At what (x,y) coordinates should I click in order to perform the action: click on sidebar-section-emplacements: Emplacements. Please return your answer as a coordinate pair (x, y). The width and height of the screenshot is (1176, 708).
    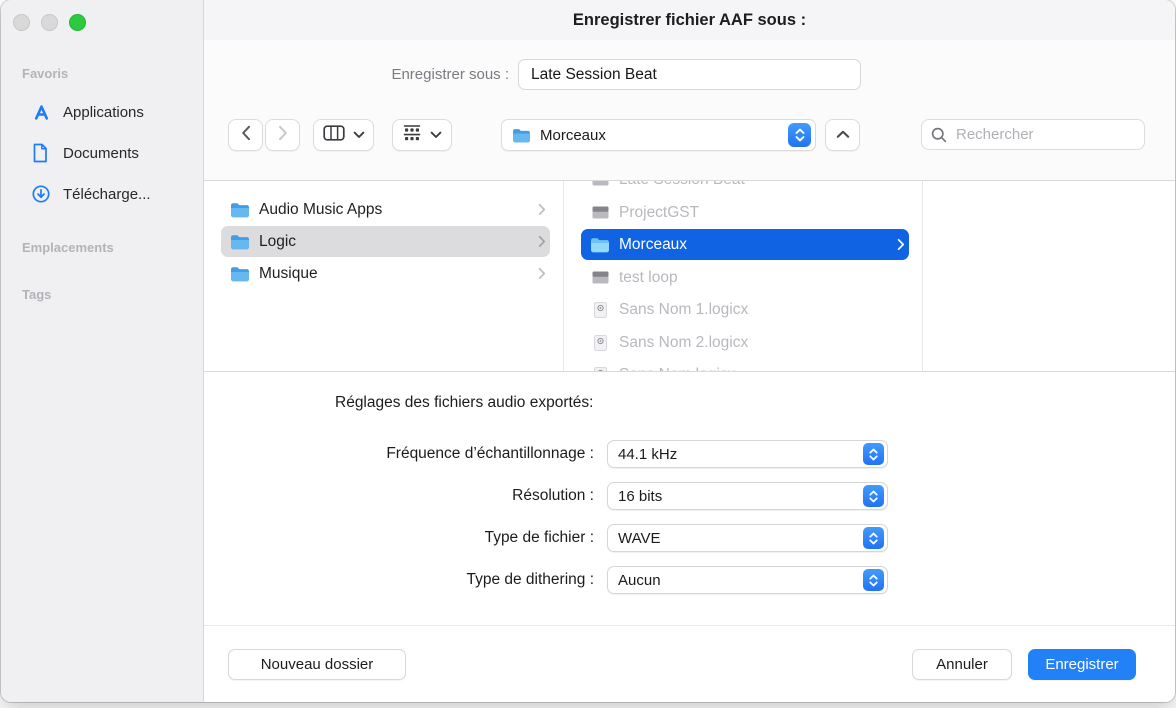
    Looking at the image, I should click on (68, 247).